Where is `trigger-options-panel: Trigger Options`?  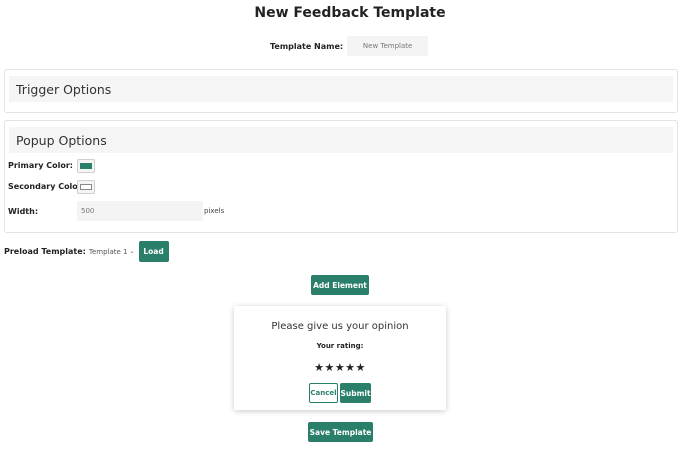 trigger-options-panel: Trigger Options is located at coordinates (341, 91).